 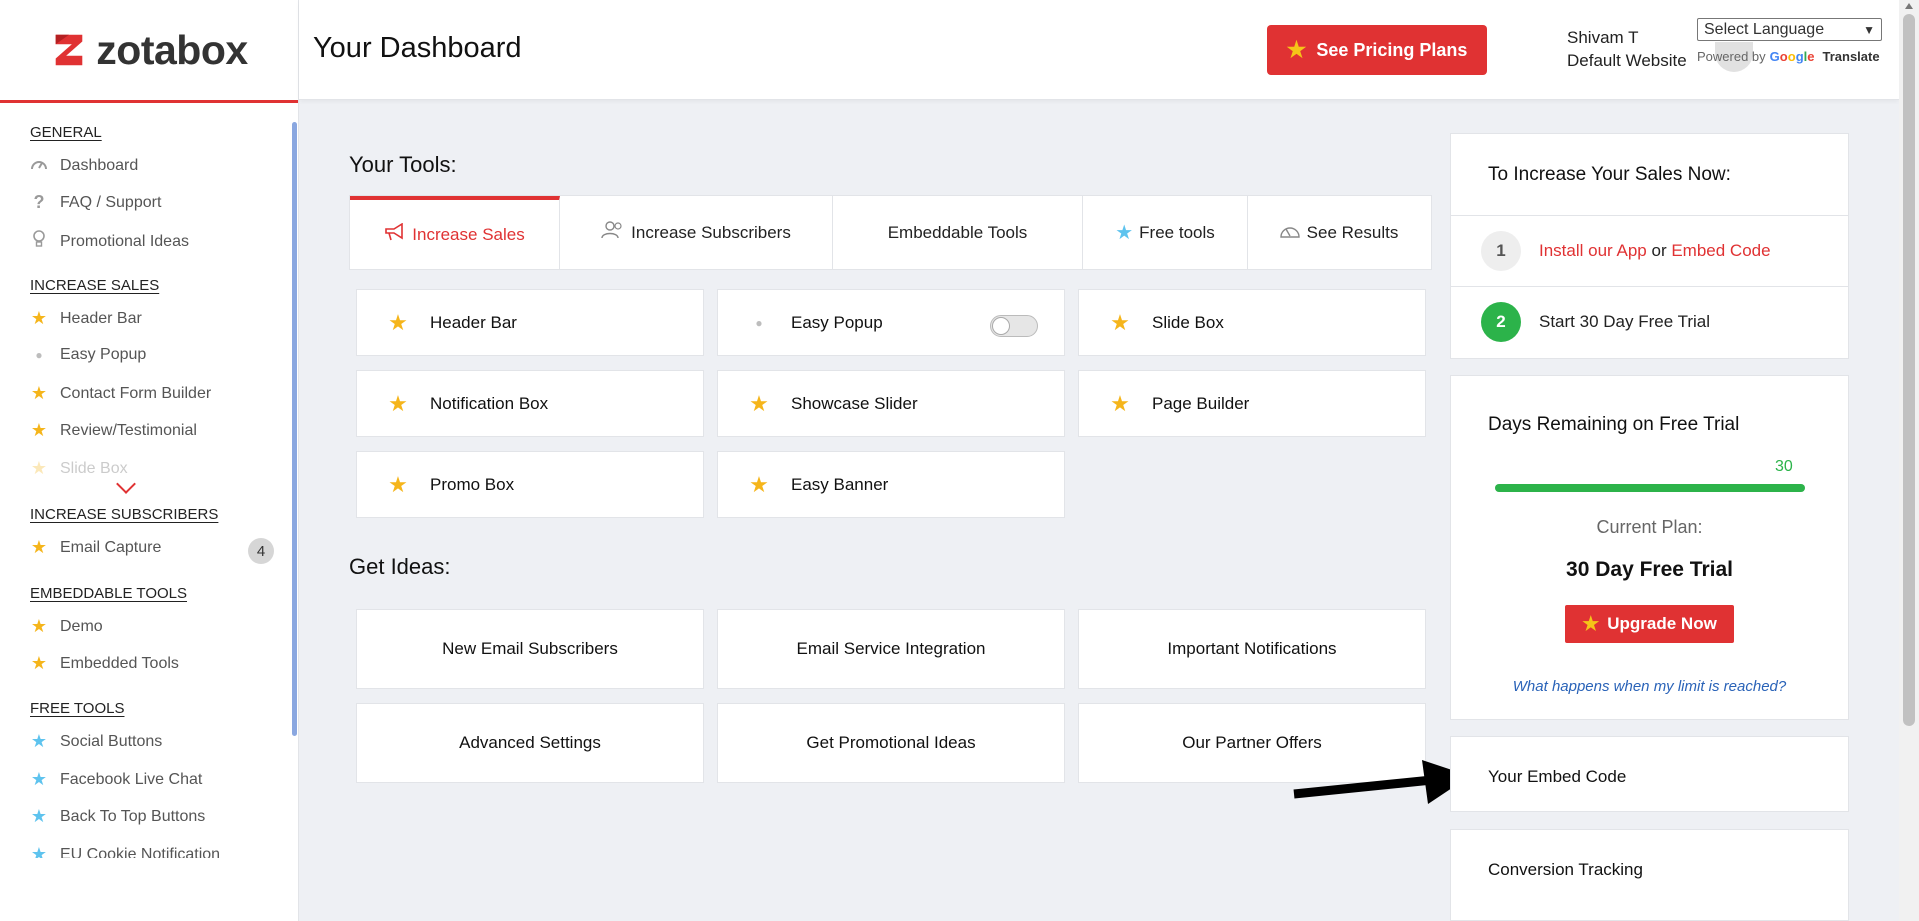 I want to click on idea-card-important-notifications: Important Notifications, so click(x=1252, y=649).